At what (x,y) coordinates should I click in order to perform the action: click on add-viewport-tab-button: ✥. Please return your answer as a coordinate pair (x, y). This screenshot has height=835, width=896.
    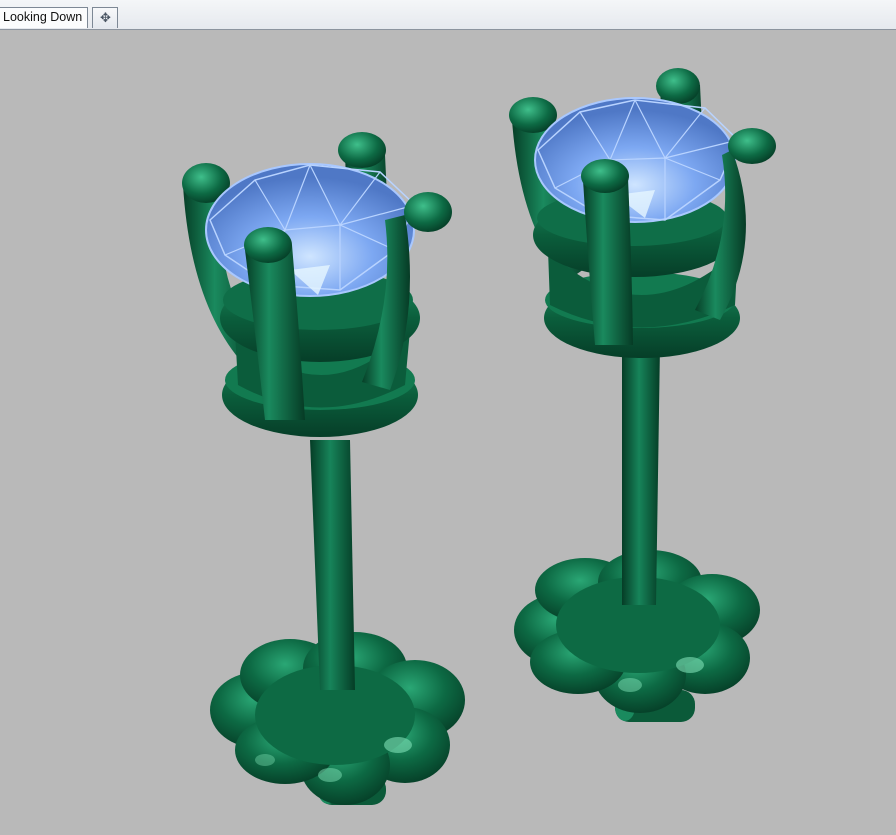
    Looking at the image, I should click on (105, 17).